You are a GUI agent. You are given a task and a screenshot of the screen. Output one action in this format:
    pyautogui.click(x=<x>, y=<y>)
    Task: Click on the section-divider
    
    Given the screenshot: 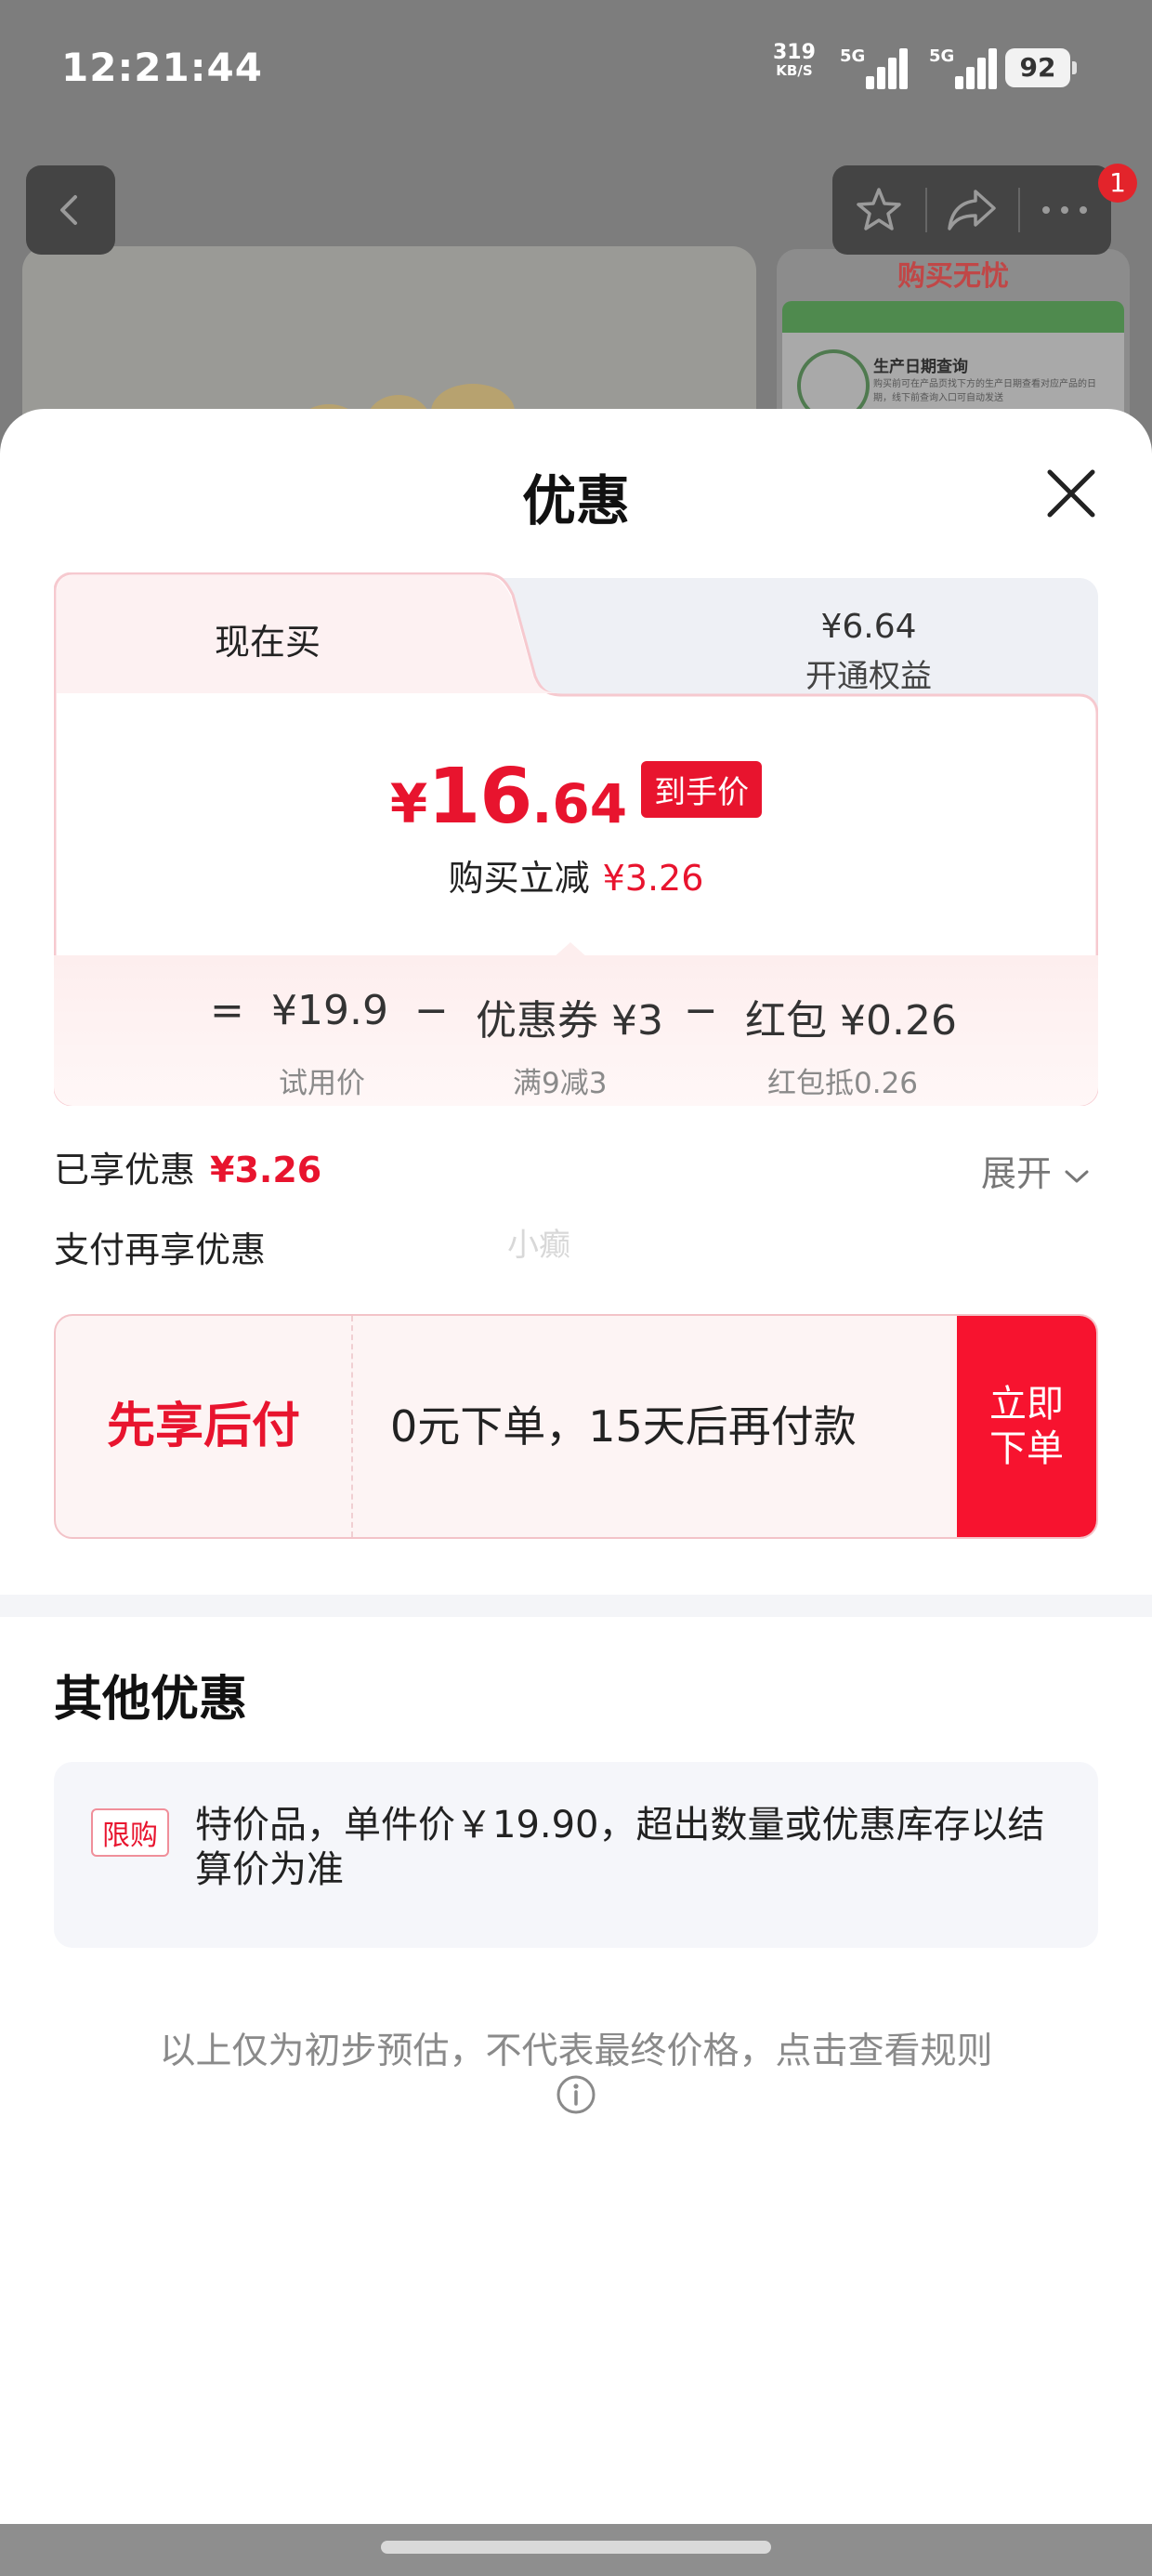 What is the action you would take?
    pyautogui.click(x=576, y=1606)
    